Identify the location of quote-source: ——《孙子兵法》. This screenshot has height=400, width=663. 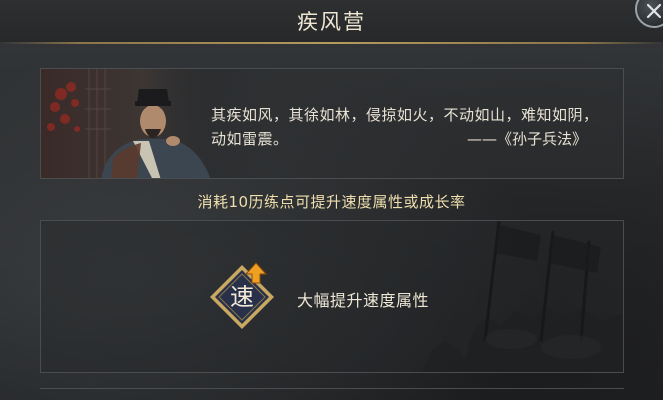
(527, 139).